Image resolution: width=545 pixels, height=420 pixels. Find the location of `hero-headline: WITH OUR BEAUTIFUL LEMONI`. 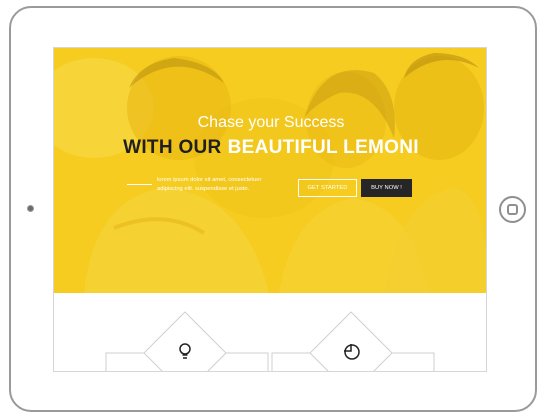

hero-headline: WITH OUR BEAUTIFUL LEMONI is located at coordinates (270, 148).